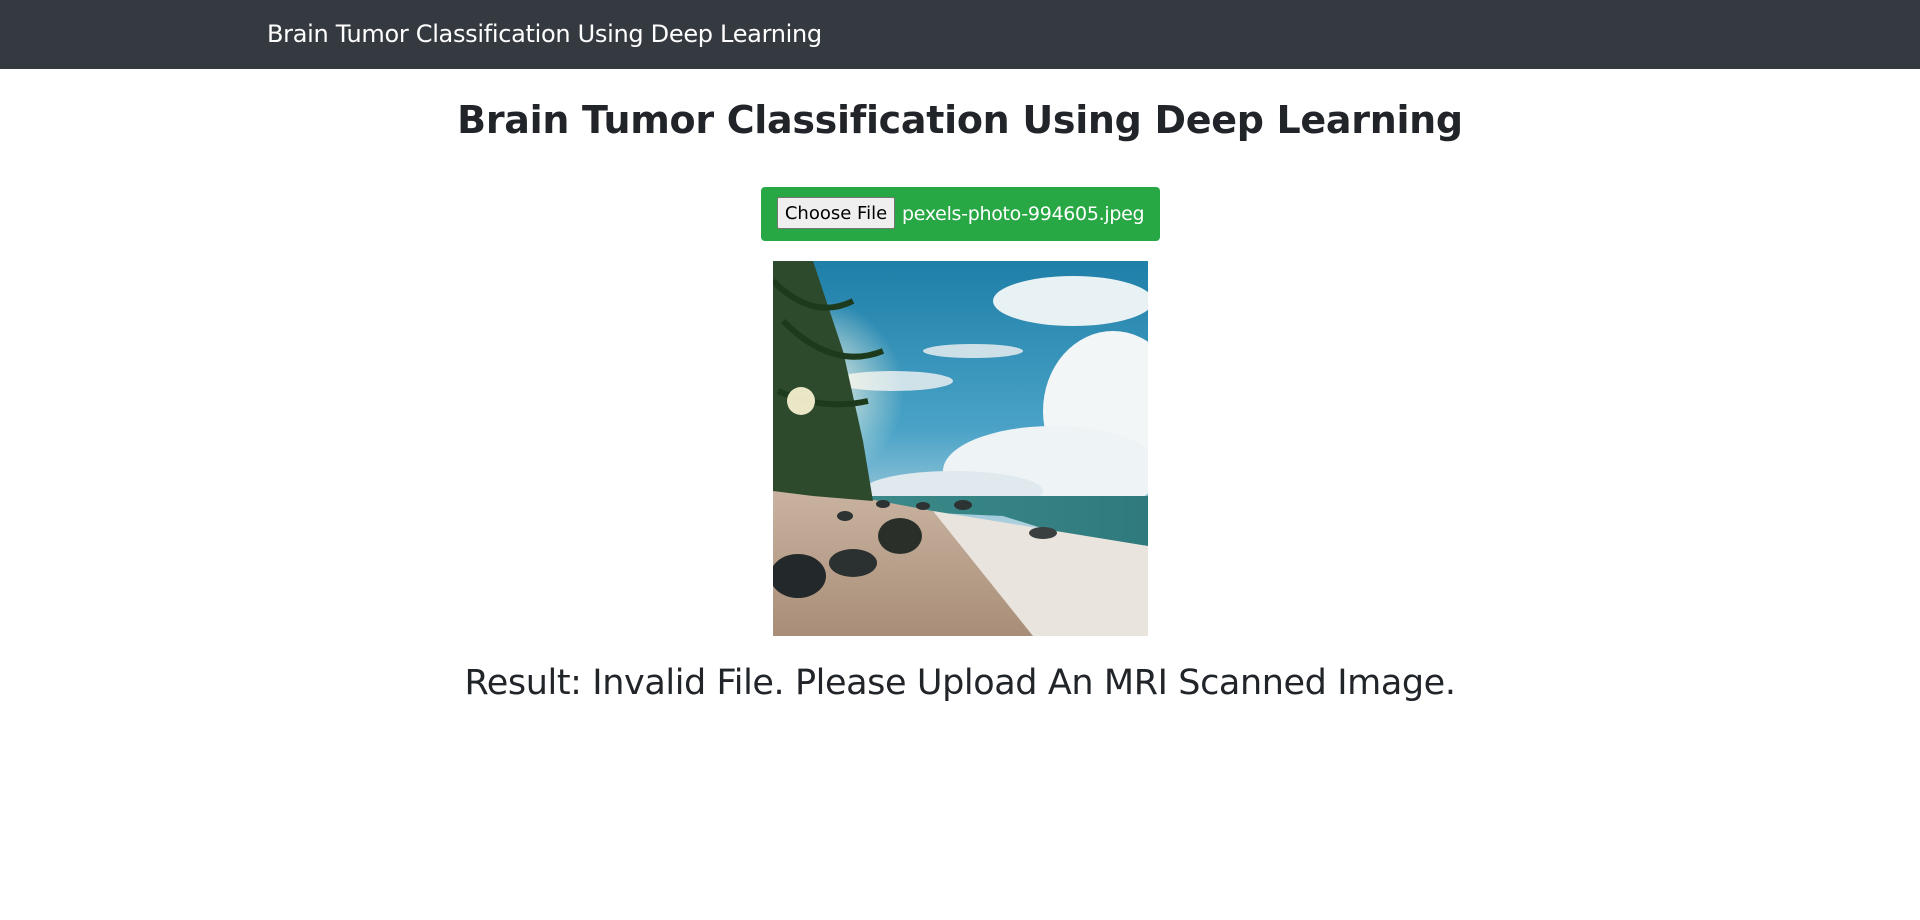 Image resolution: width=1920 pixels, height=920 pixels. I want to click on file-upload-box: Choose File pexels-photo-994605.jpeg, so click(960, 214).